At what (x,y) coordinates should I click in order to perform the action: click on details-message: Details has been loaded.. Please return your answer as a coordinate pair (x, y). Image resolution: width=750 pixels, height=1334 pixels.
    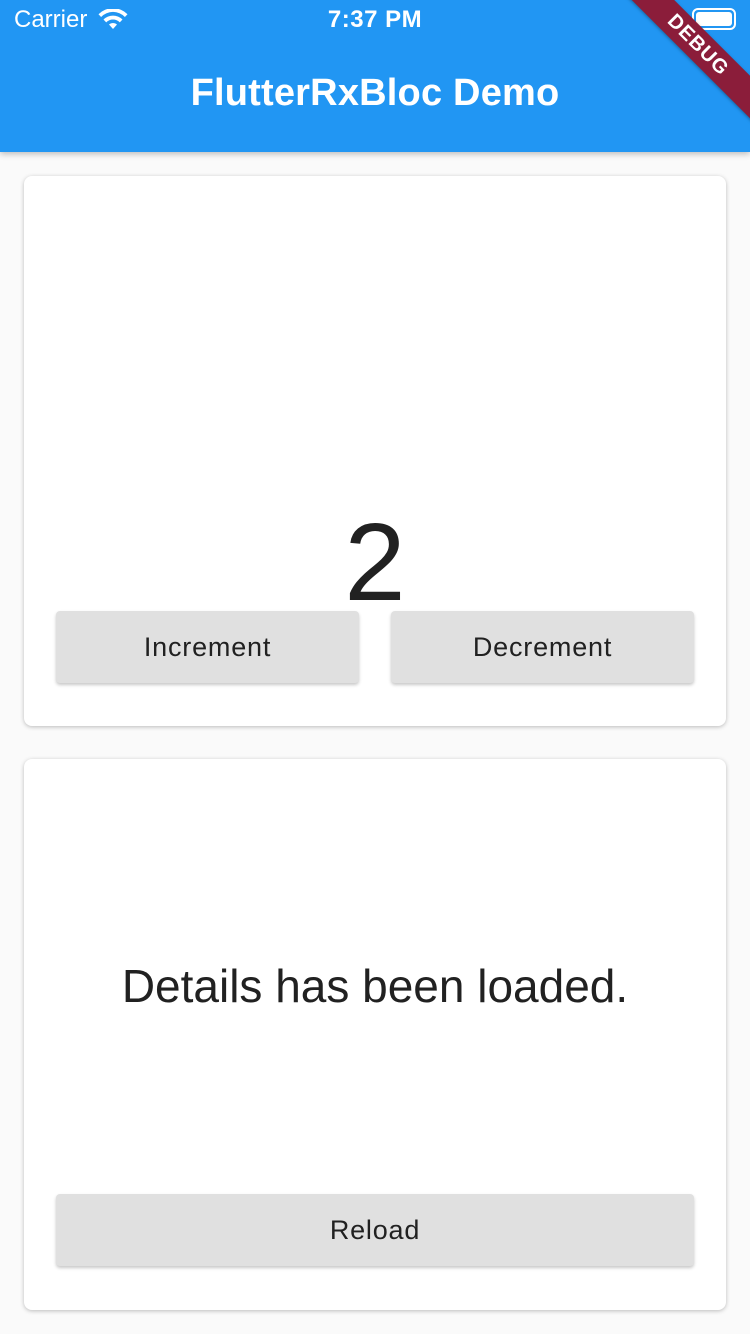
    Looking at the image, I should click on (375, 986).